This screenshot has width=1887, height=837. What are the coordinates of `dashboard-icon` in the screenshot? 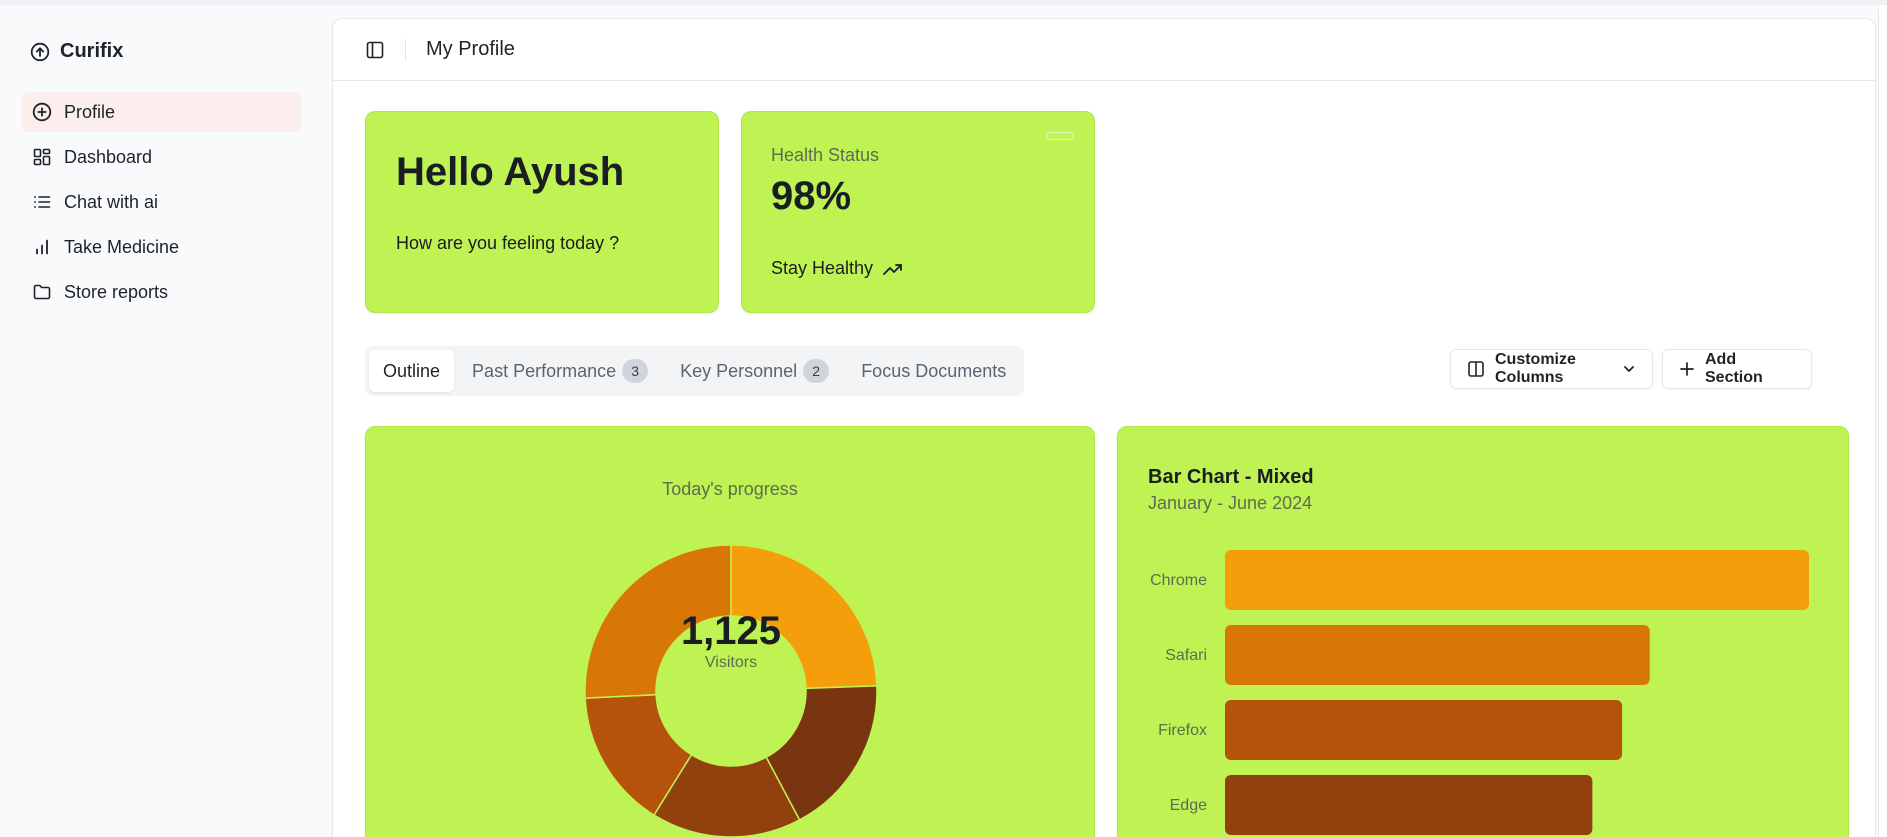 It's located at (42, 157).